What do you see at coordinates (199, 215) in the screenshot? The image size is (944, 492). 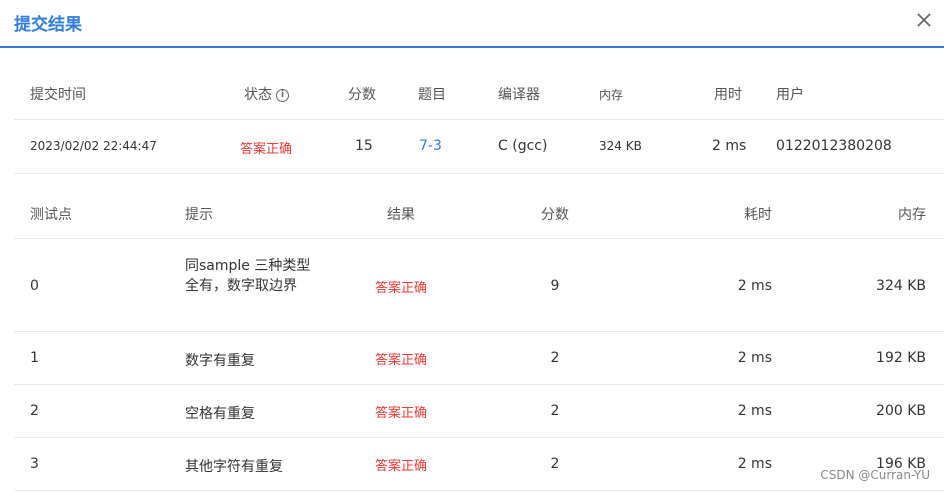 I see `tests-header-hint: 提示` at bounding box center [199, 215].